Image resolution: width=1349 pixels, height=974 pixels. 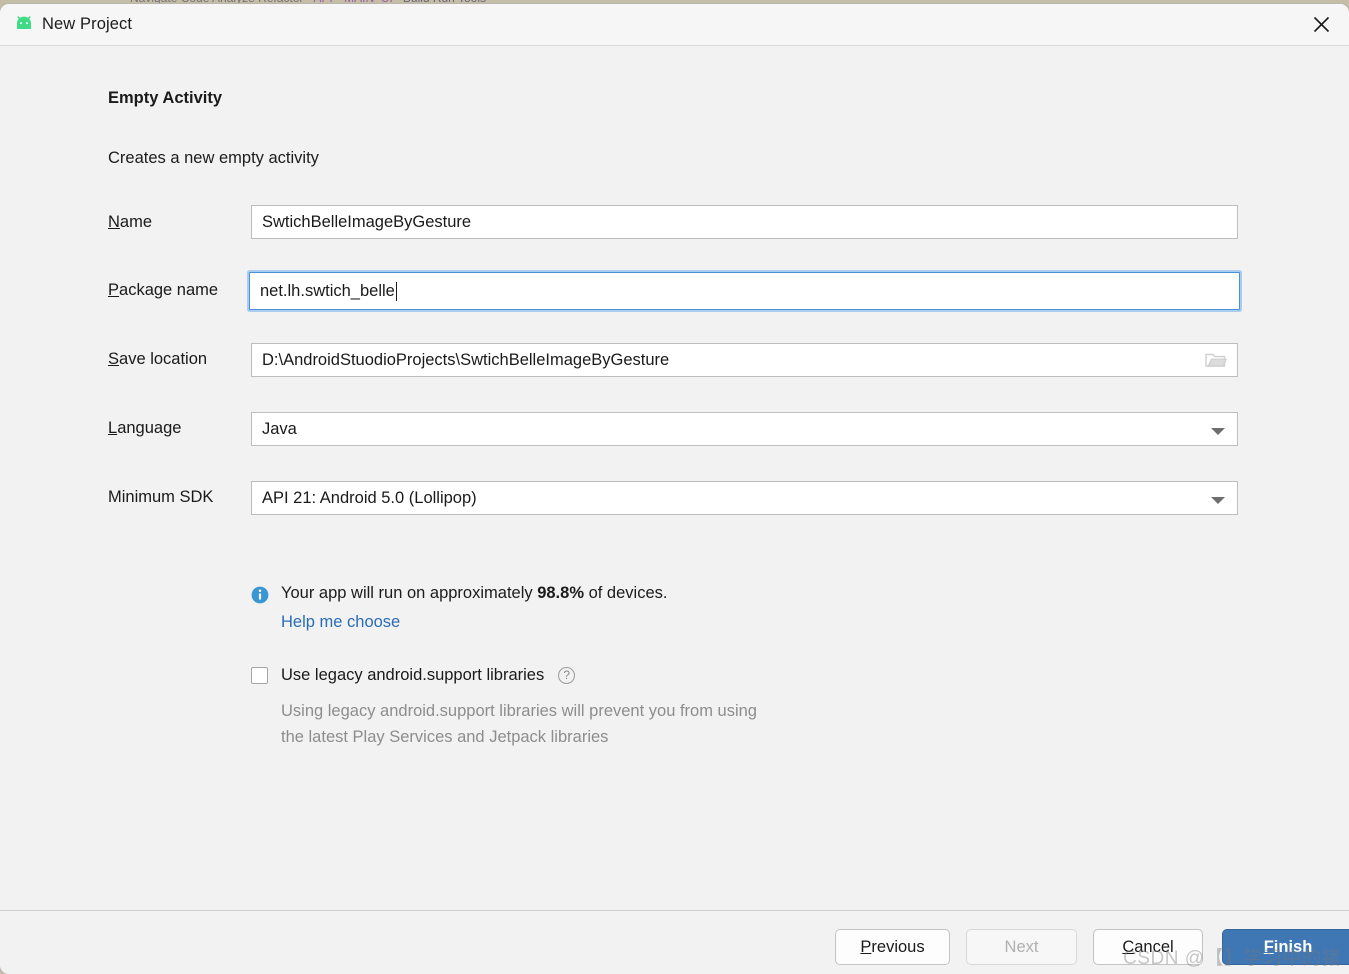 What do you see at coordinates (149, 428) in the screenshot?
I see `language-label-text: anguage` at bounding box center [149, 428].